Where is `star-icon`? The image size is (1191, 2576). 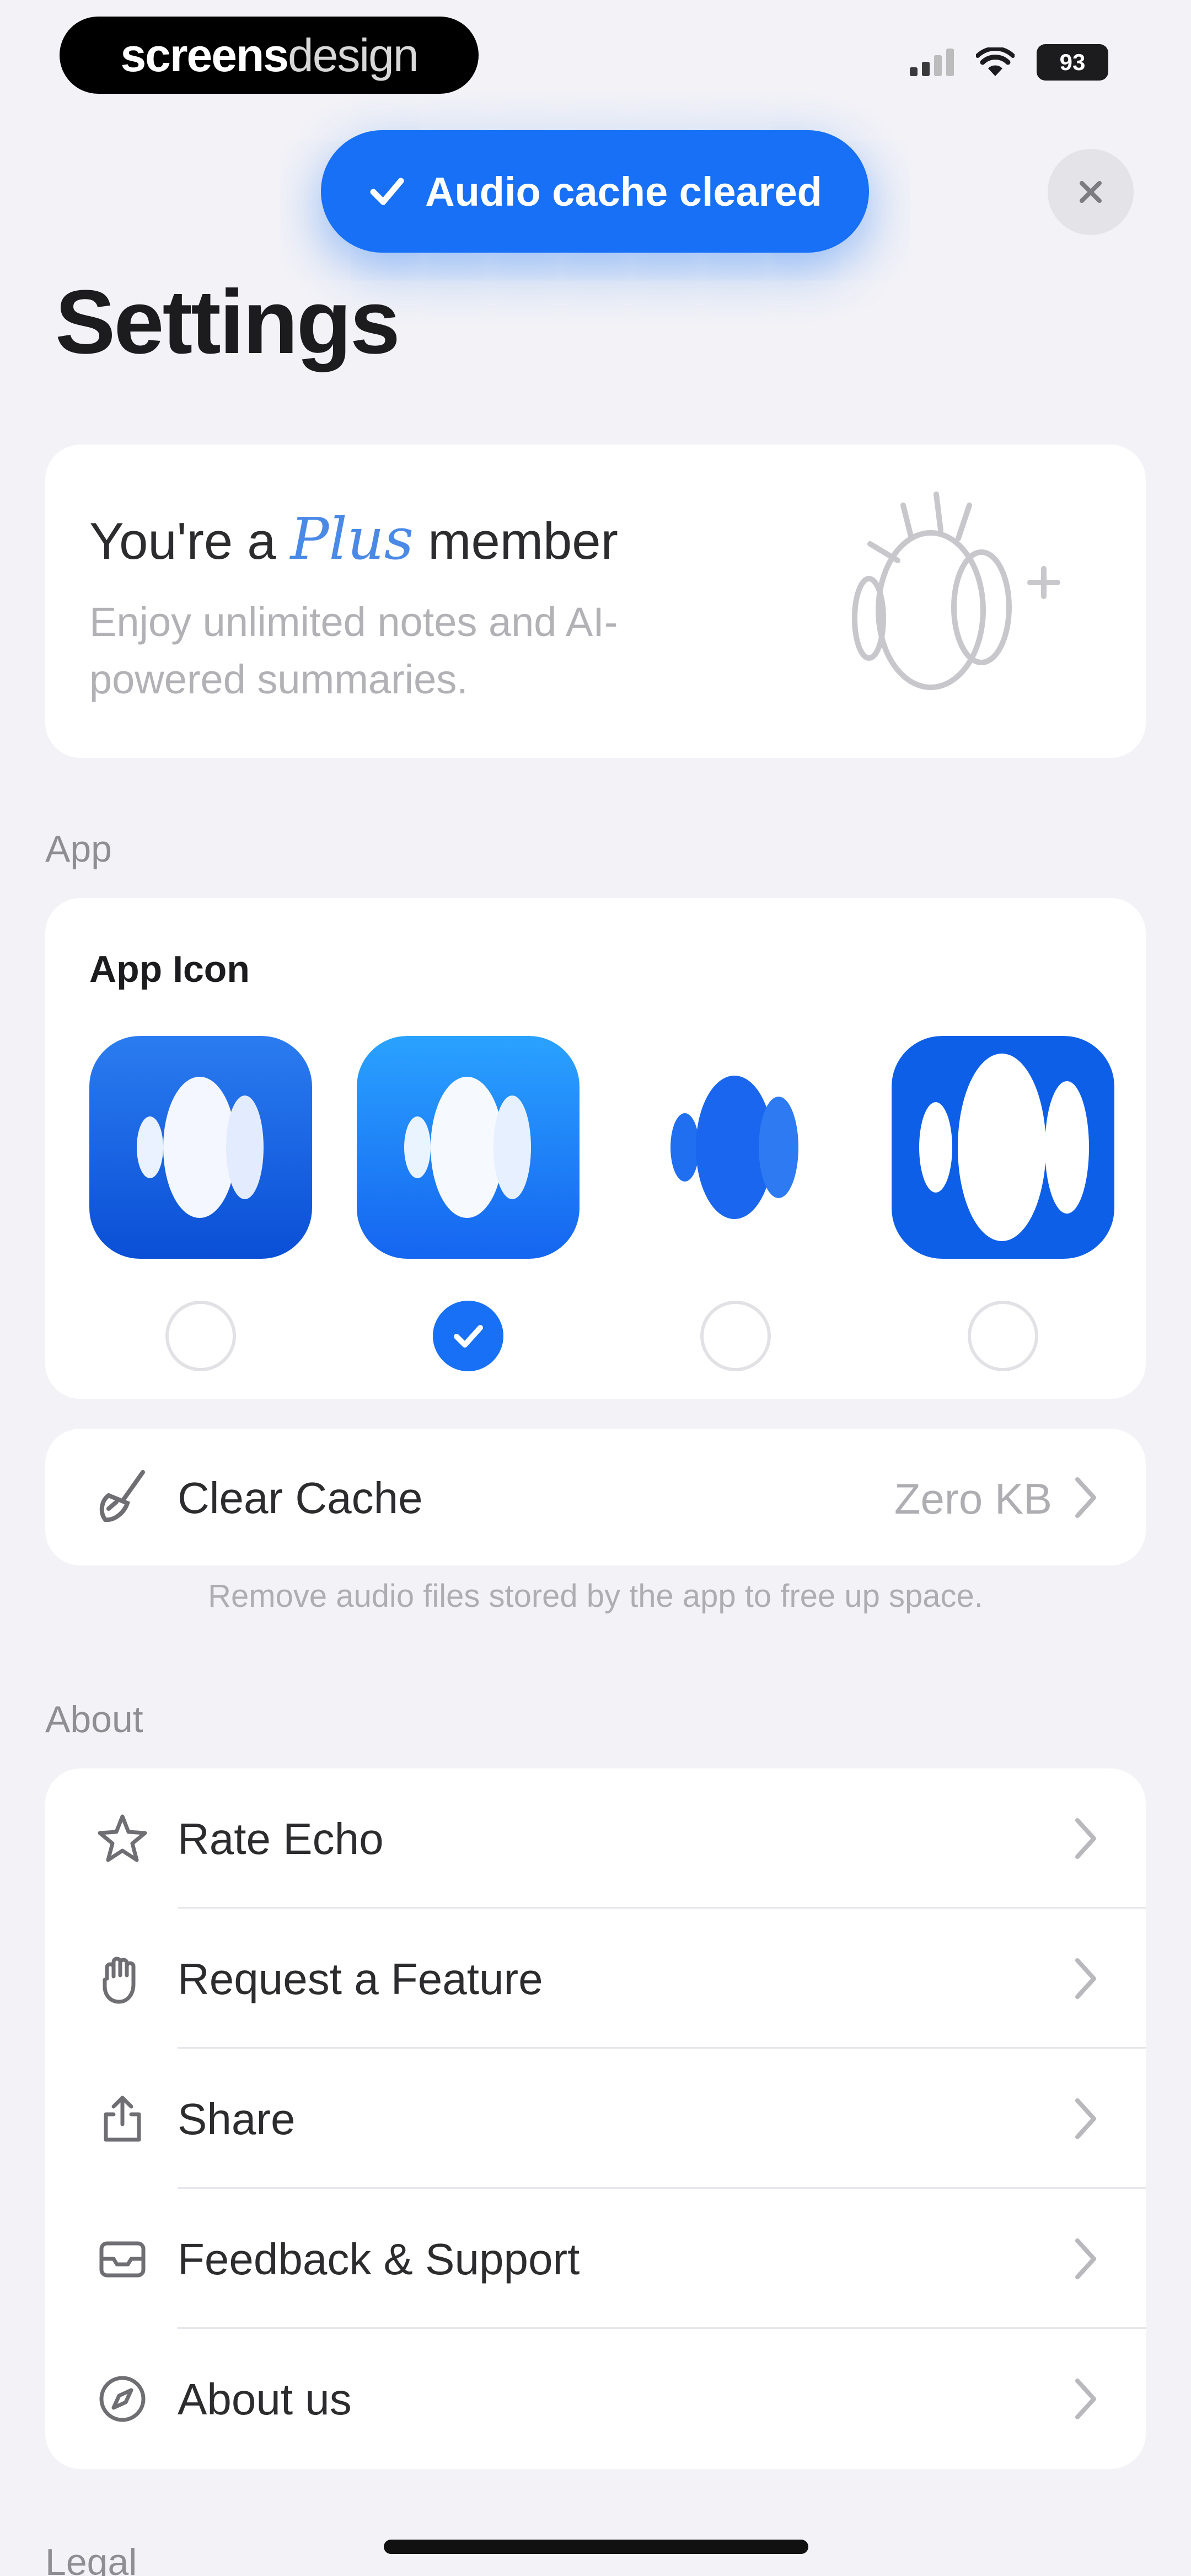 star-icon is located at coordinates (122, 1838).